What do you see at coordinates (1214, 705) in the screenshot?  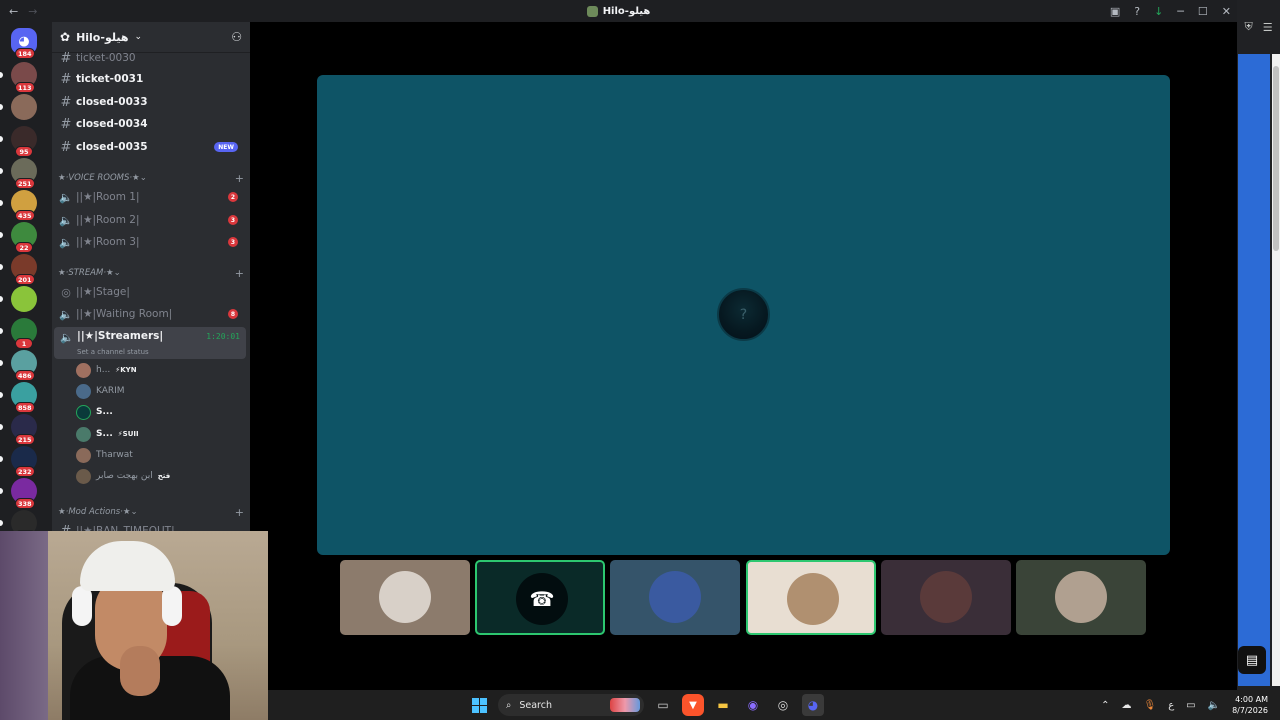 I see `volume-icon: 🔈` at bounding box center [1214, 705].